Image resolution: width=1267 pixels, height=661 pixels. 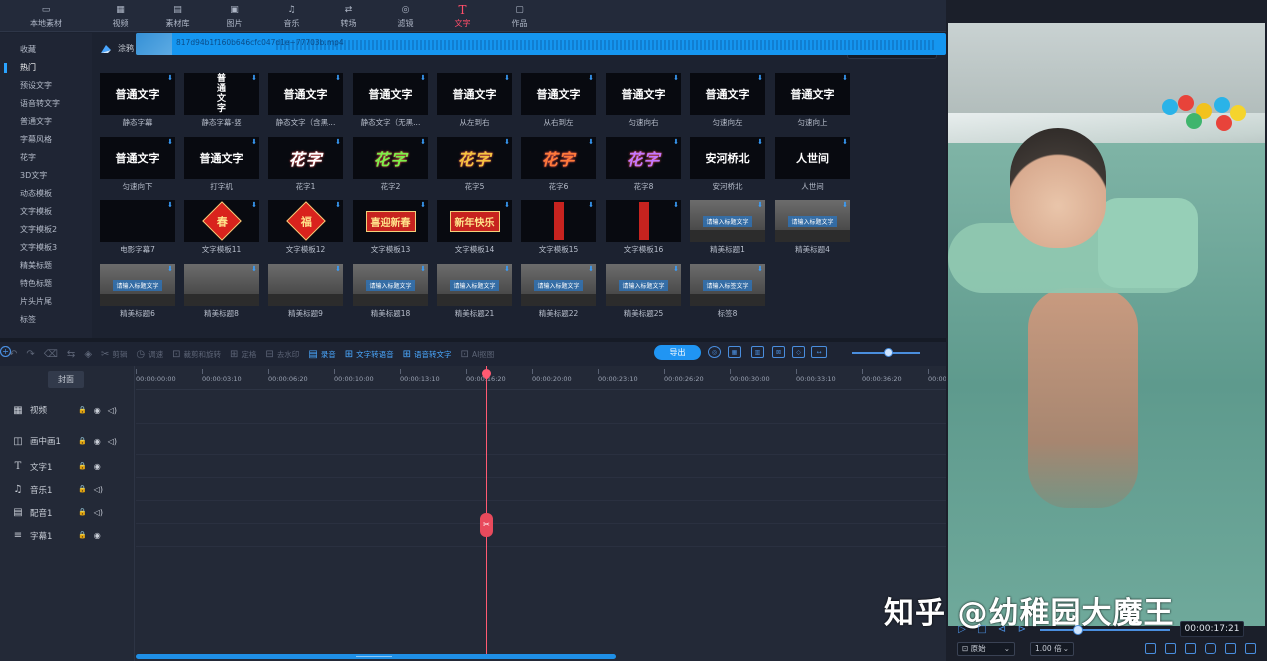 I want to click on tool-watermark-button: ⊟ 去水印, so click(x=282, y=354).